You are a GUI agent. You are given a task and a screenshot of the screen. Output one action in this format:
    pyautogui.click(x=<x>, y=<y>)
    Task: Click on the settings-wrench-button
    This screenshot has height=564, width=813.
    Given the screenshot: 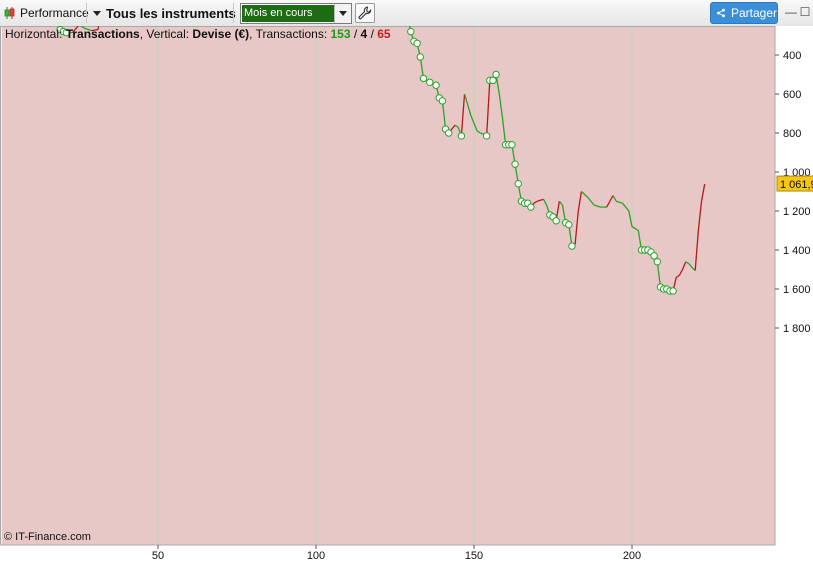 What is the action you would take?
    pyautogui.click(x=365, y=13)
    